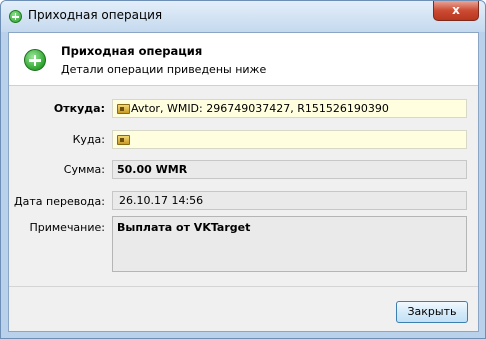 This screenshot has height=339, width=486. Describe the element at coordinates (88, 139) in the screenshot. I see `to-label: Куда:` at that location.